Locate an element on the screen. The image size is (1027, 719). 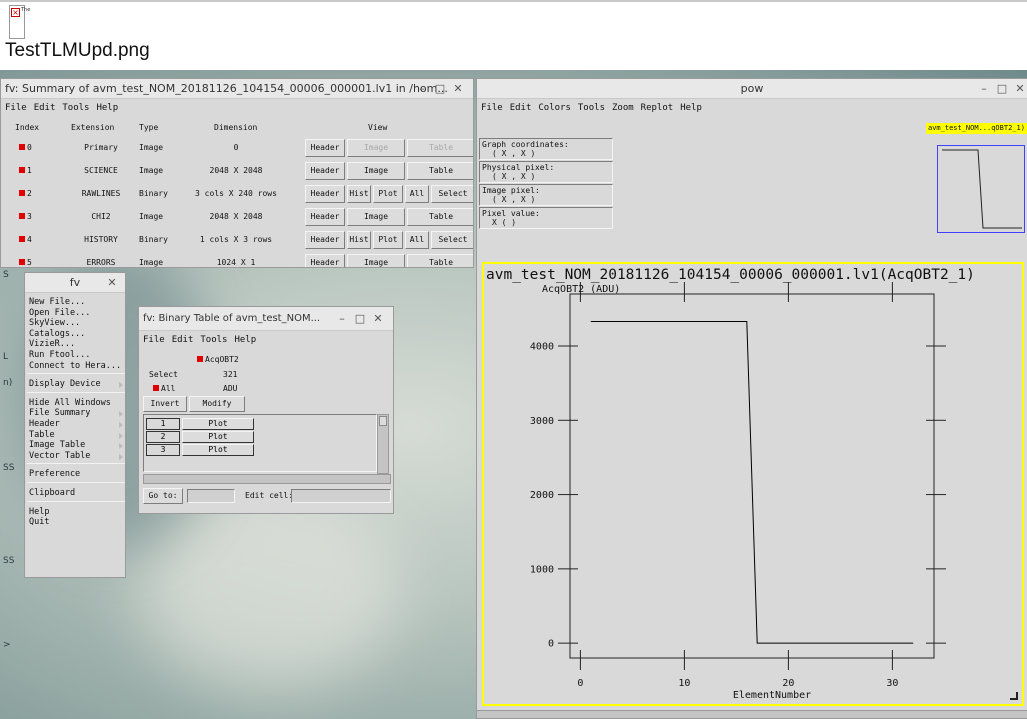
fv-menu-image-table: Image Table is located at coordinates (57, 445).